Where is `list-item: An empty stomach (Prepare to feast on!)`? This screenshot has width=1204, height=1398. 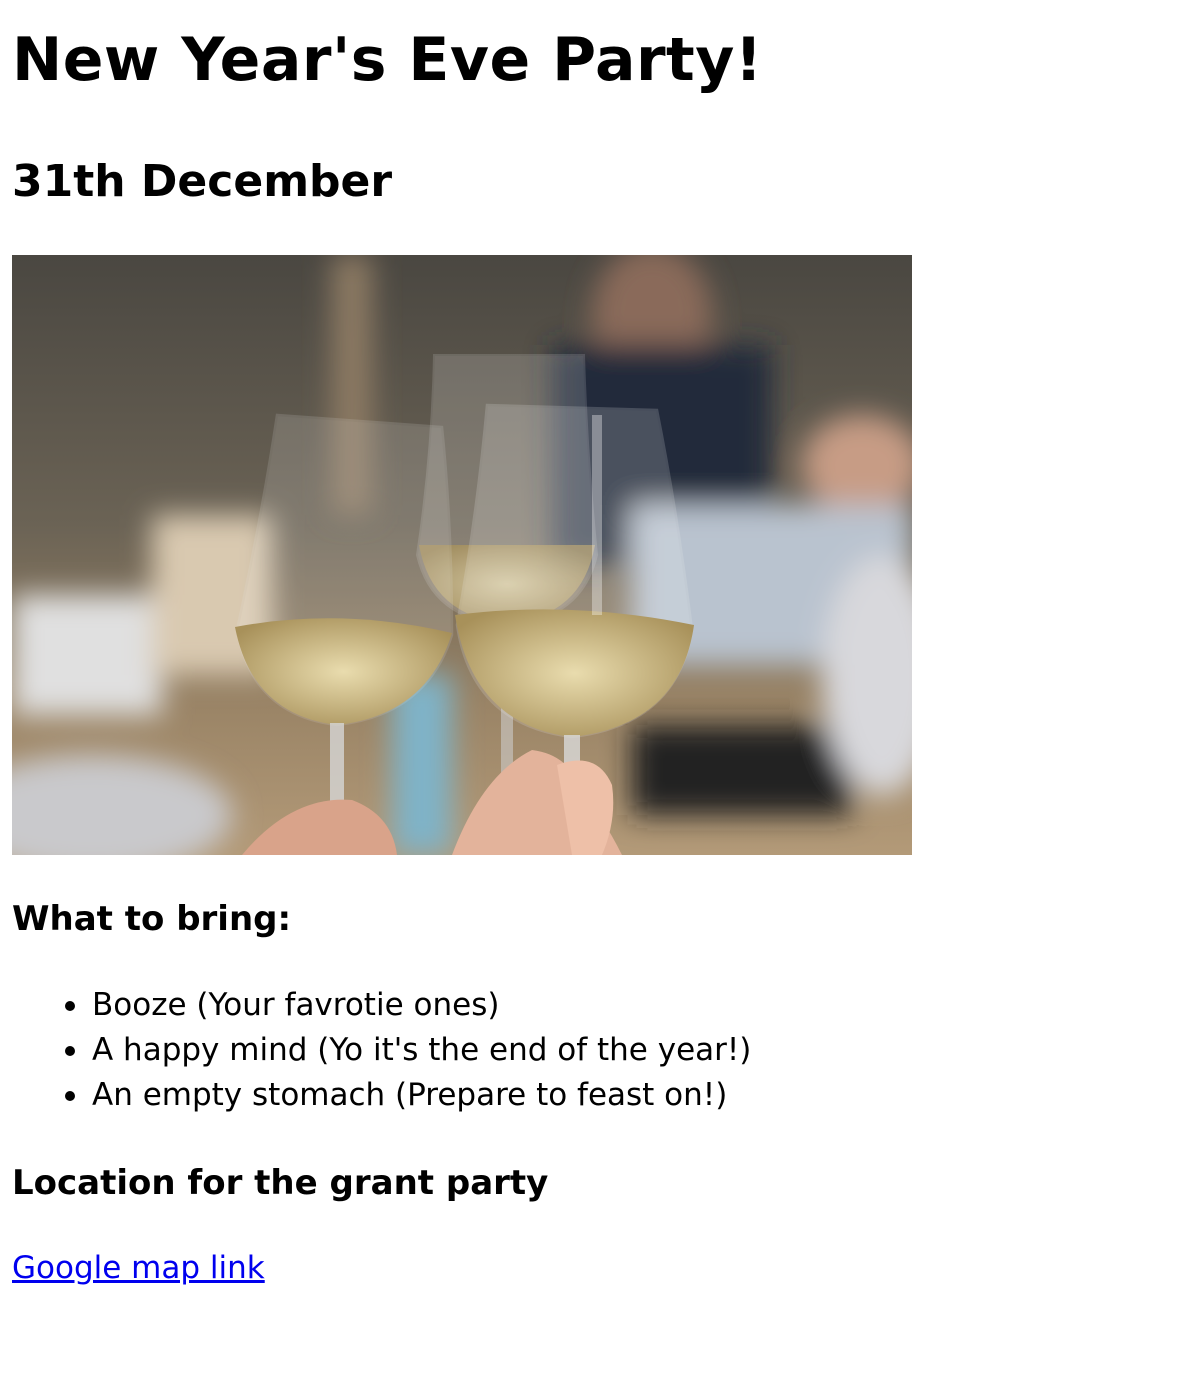
list-item: An empty stomach (Prepare to feast on!) is located at coordinates (408, 1095).